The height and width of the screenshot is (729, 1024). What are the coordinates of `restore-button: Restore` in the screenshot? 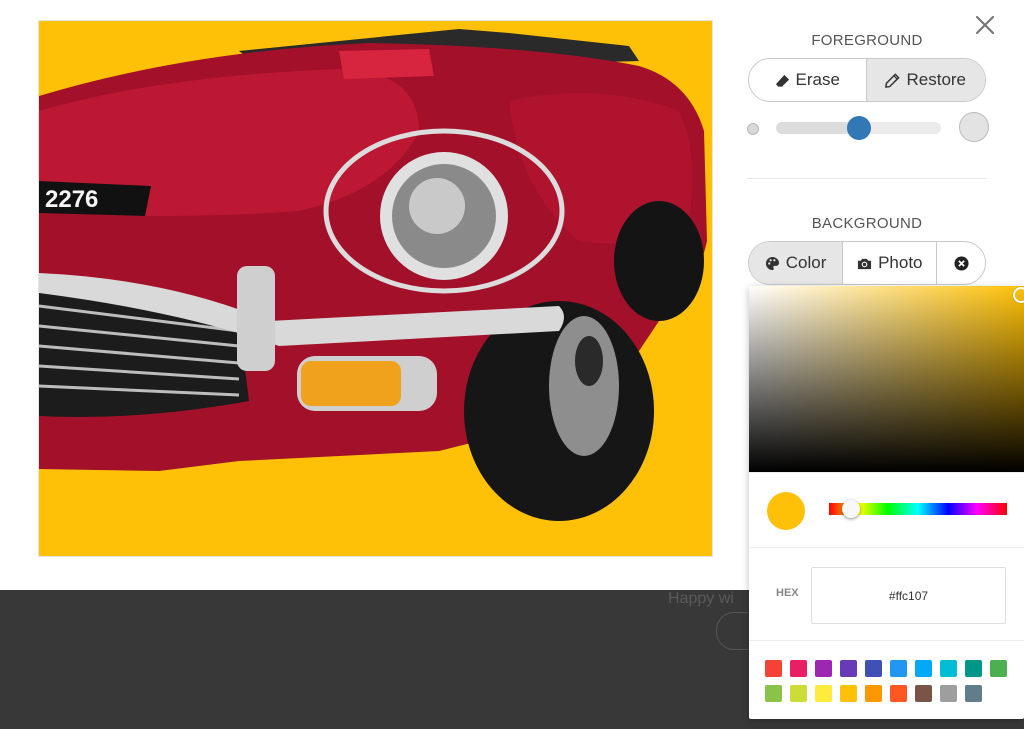 It's located at (925, 80).